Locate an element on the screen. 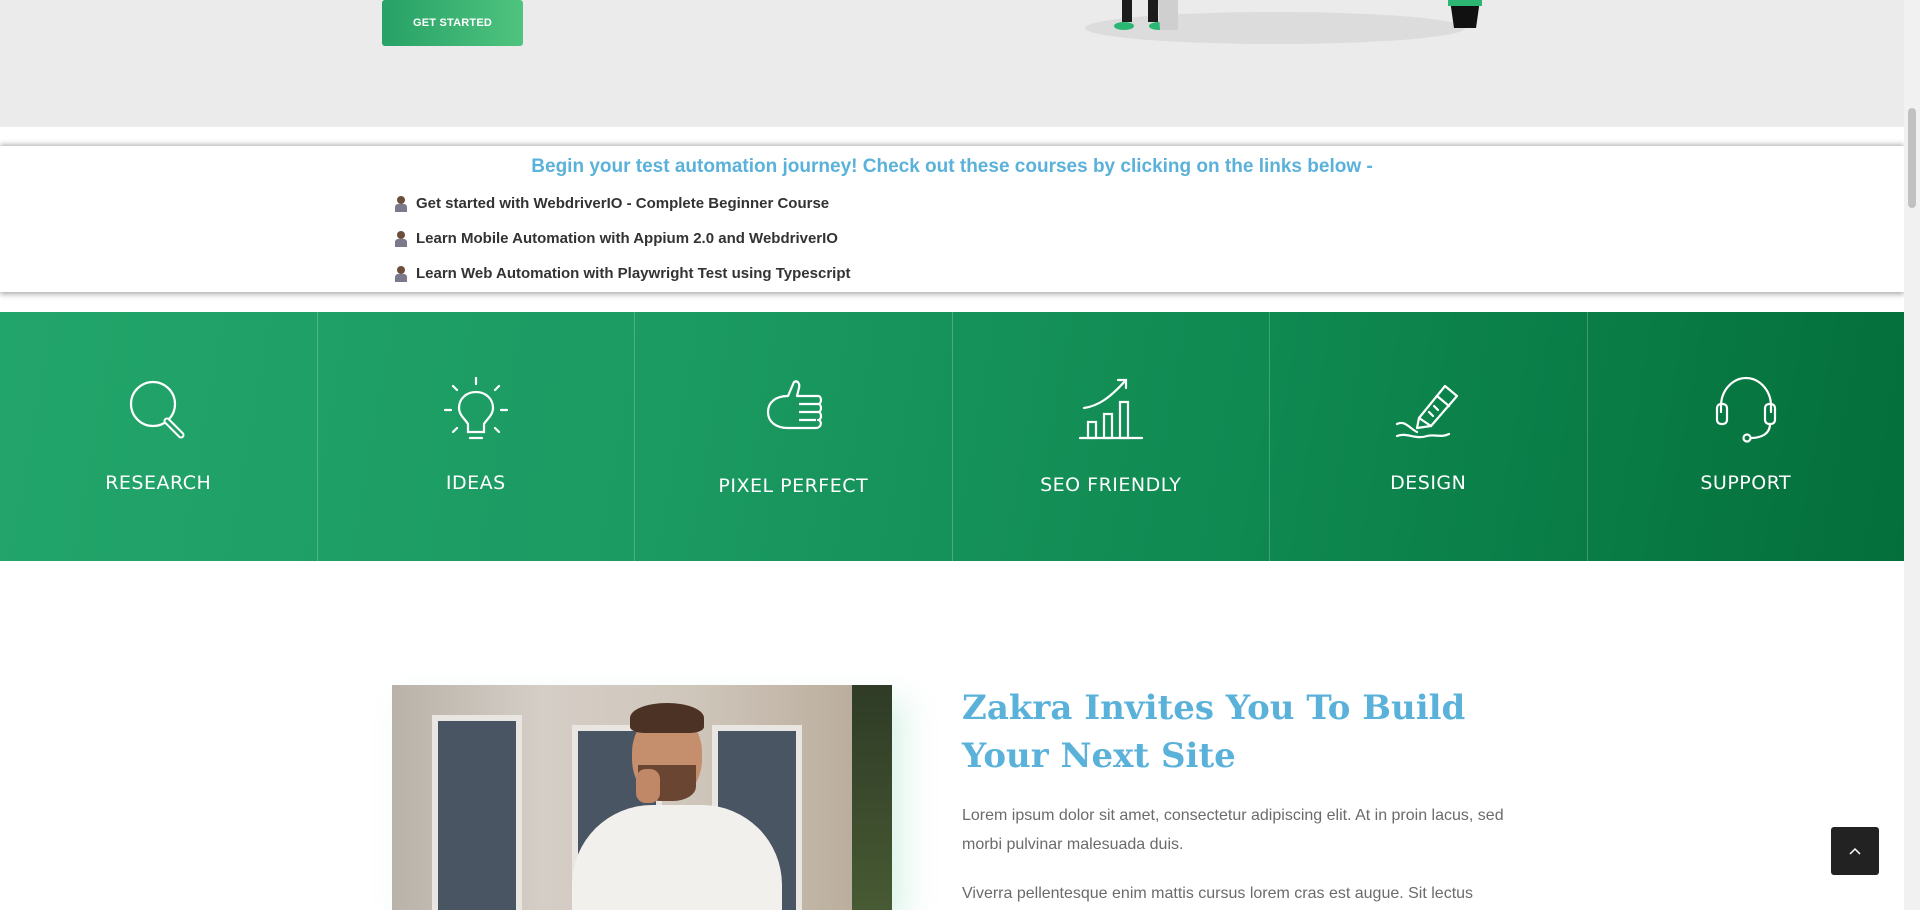  headset-icon is located at coordinates (1745, 409).